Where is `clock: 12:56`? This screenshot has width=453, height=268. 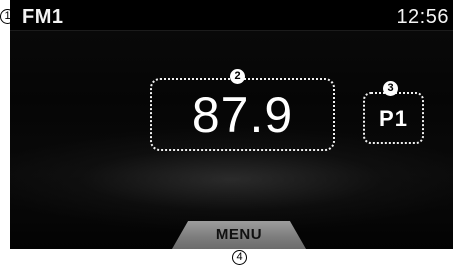 clock: 12:56 is located at coordinates (422, 17).